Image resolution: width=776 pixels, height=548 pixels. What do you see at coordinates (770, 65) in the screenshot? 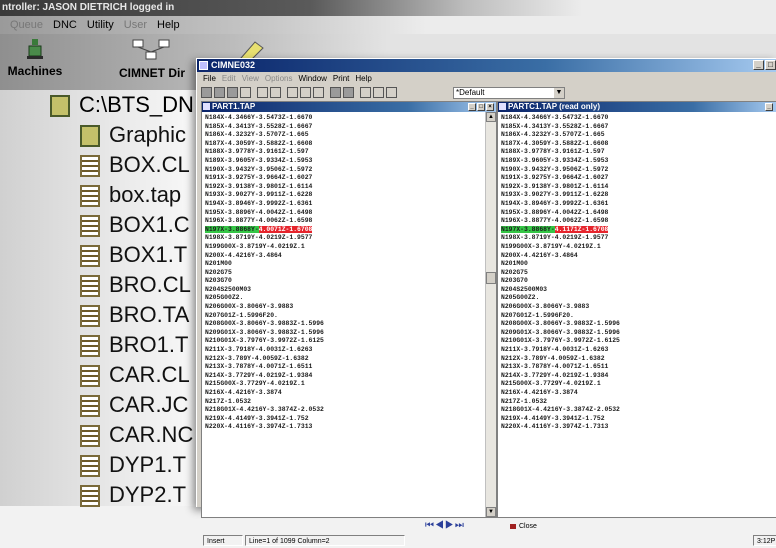
I see `restore-icon: □` at bounding box center [770, 65].